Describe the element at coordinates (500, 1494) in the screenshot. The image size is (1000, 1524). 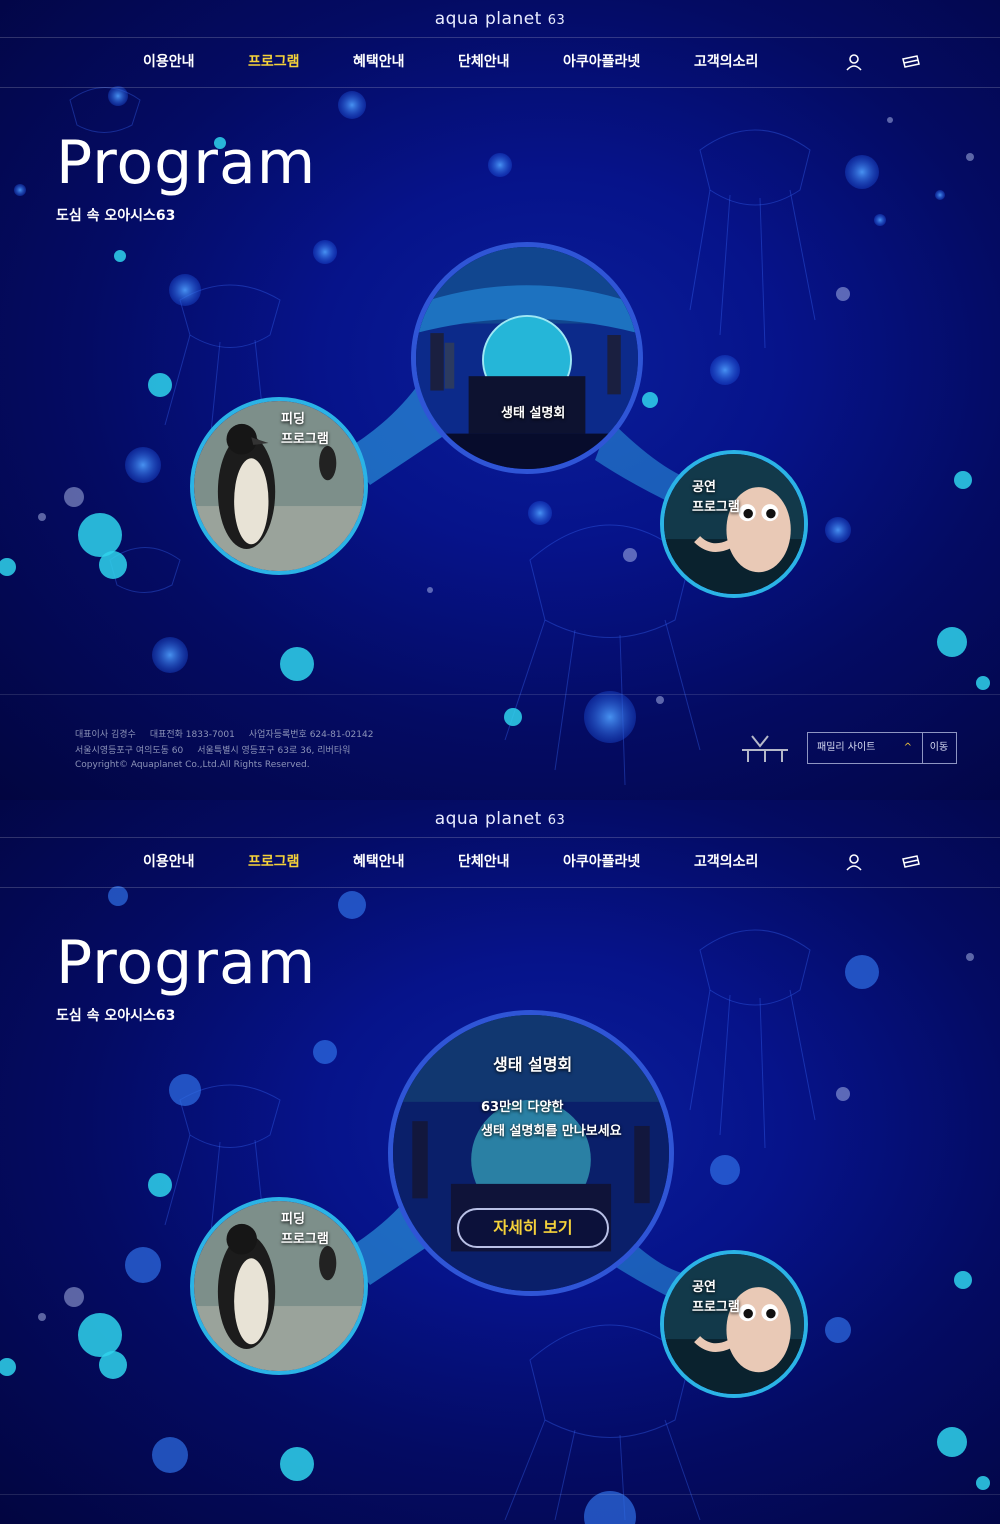
I see `footer-divider` at that location.